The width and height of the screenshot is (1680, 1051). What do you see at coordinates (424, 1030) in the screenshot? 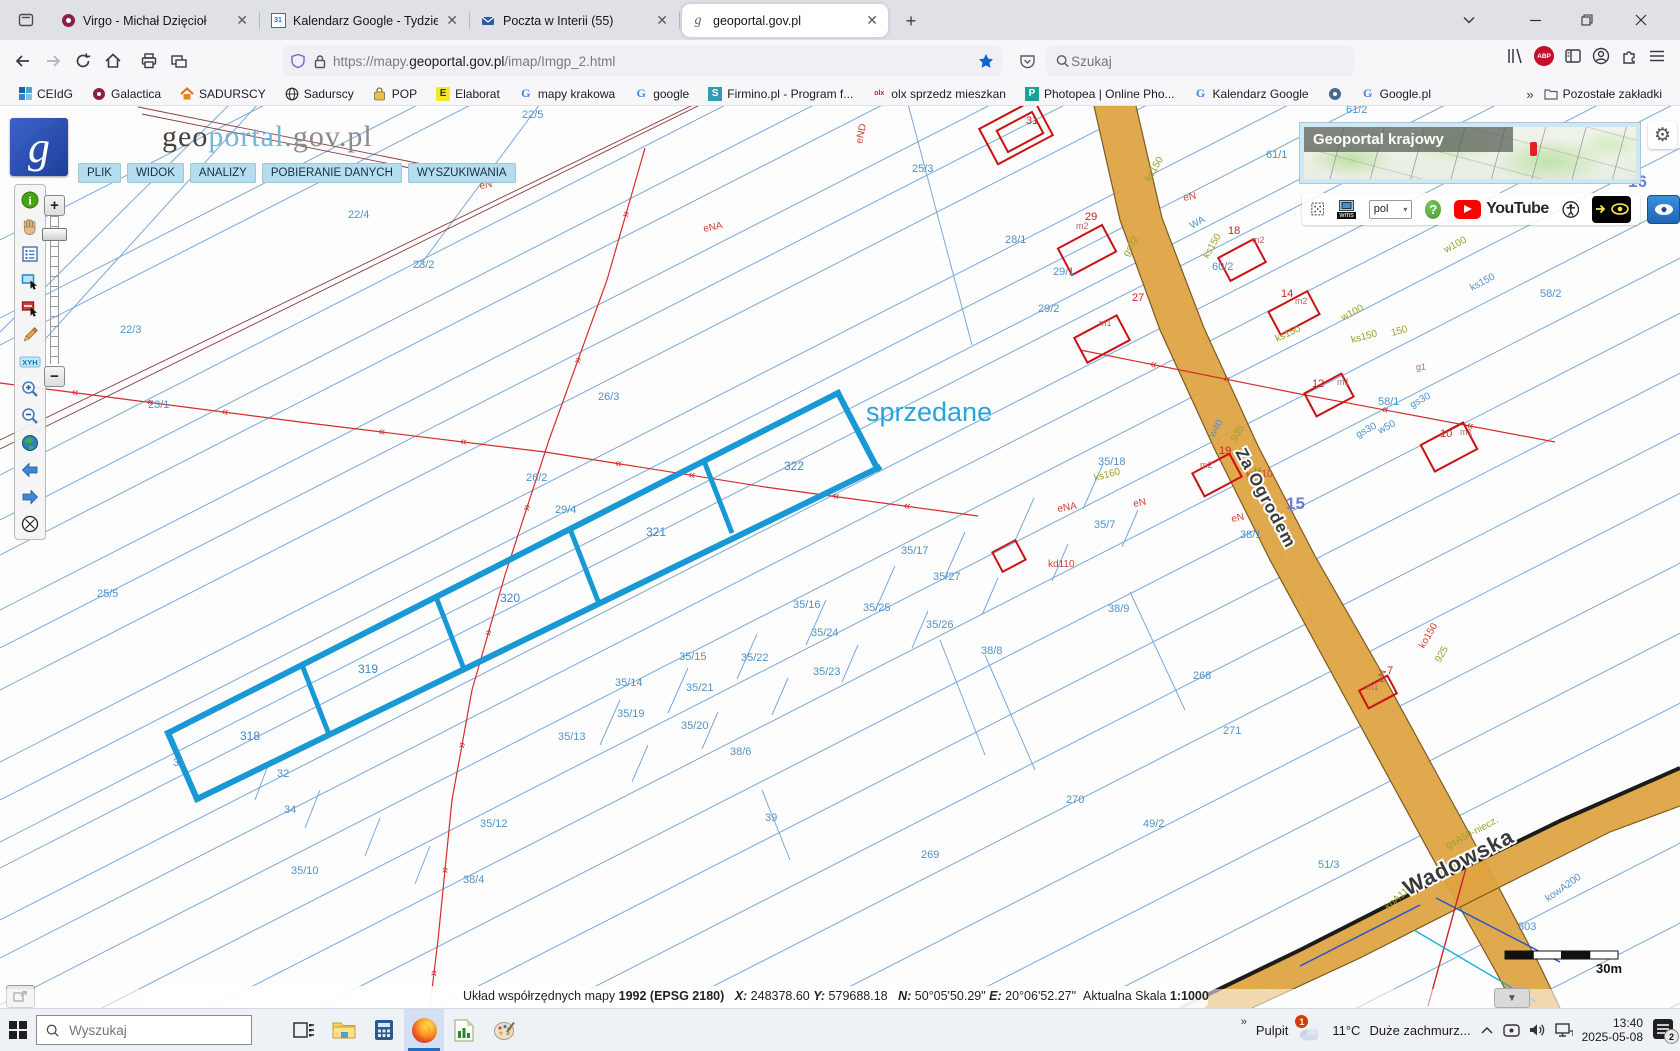
I see `firefox-app-icon` at bounding box center [424, 1030].